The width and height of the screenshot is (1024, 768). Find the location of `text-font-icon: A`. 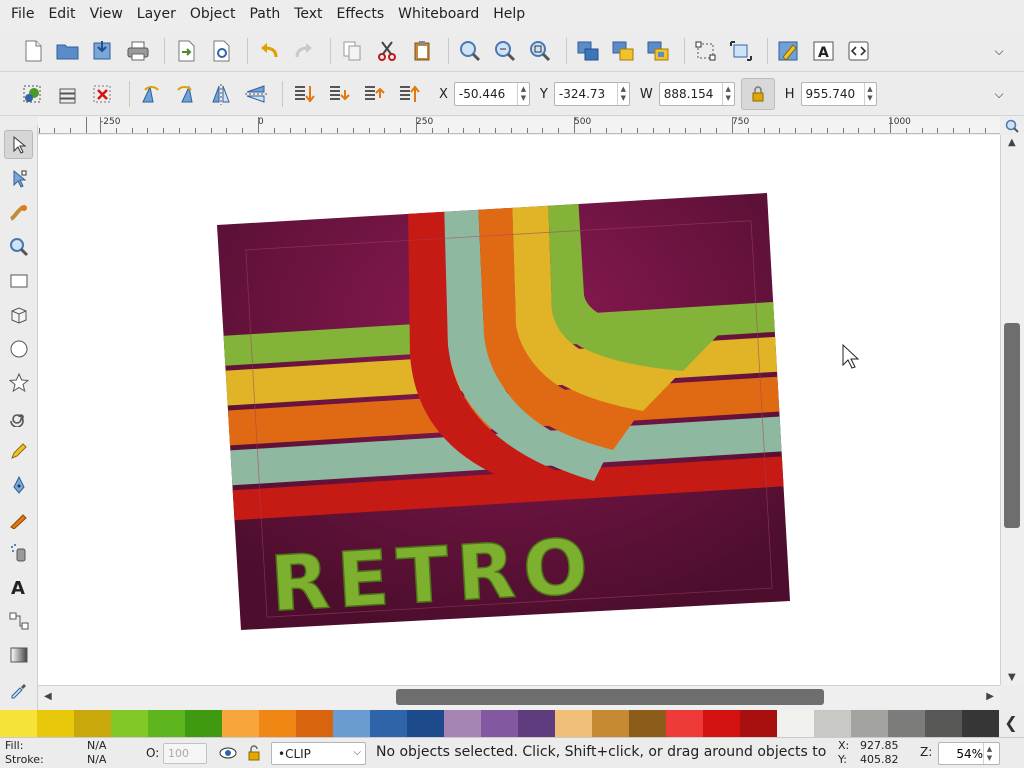

text-font-icon: A is located at coordinates (824, 51).